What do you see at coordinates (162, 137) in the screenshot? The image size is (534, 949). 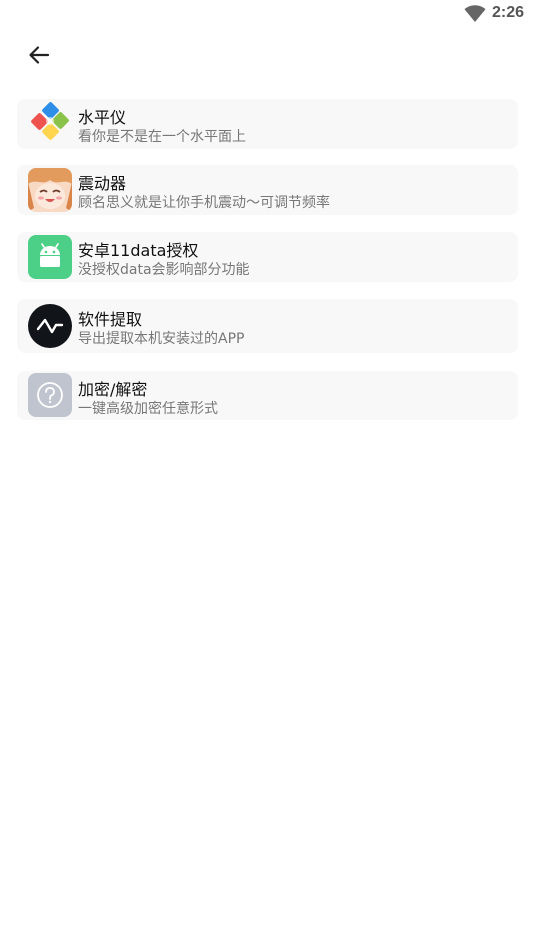 I see `item-subtitle: 看你是不是在一个水平面上` at bounding box center [162, 137].